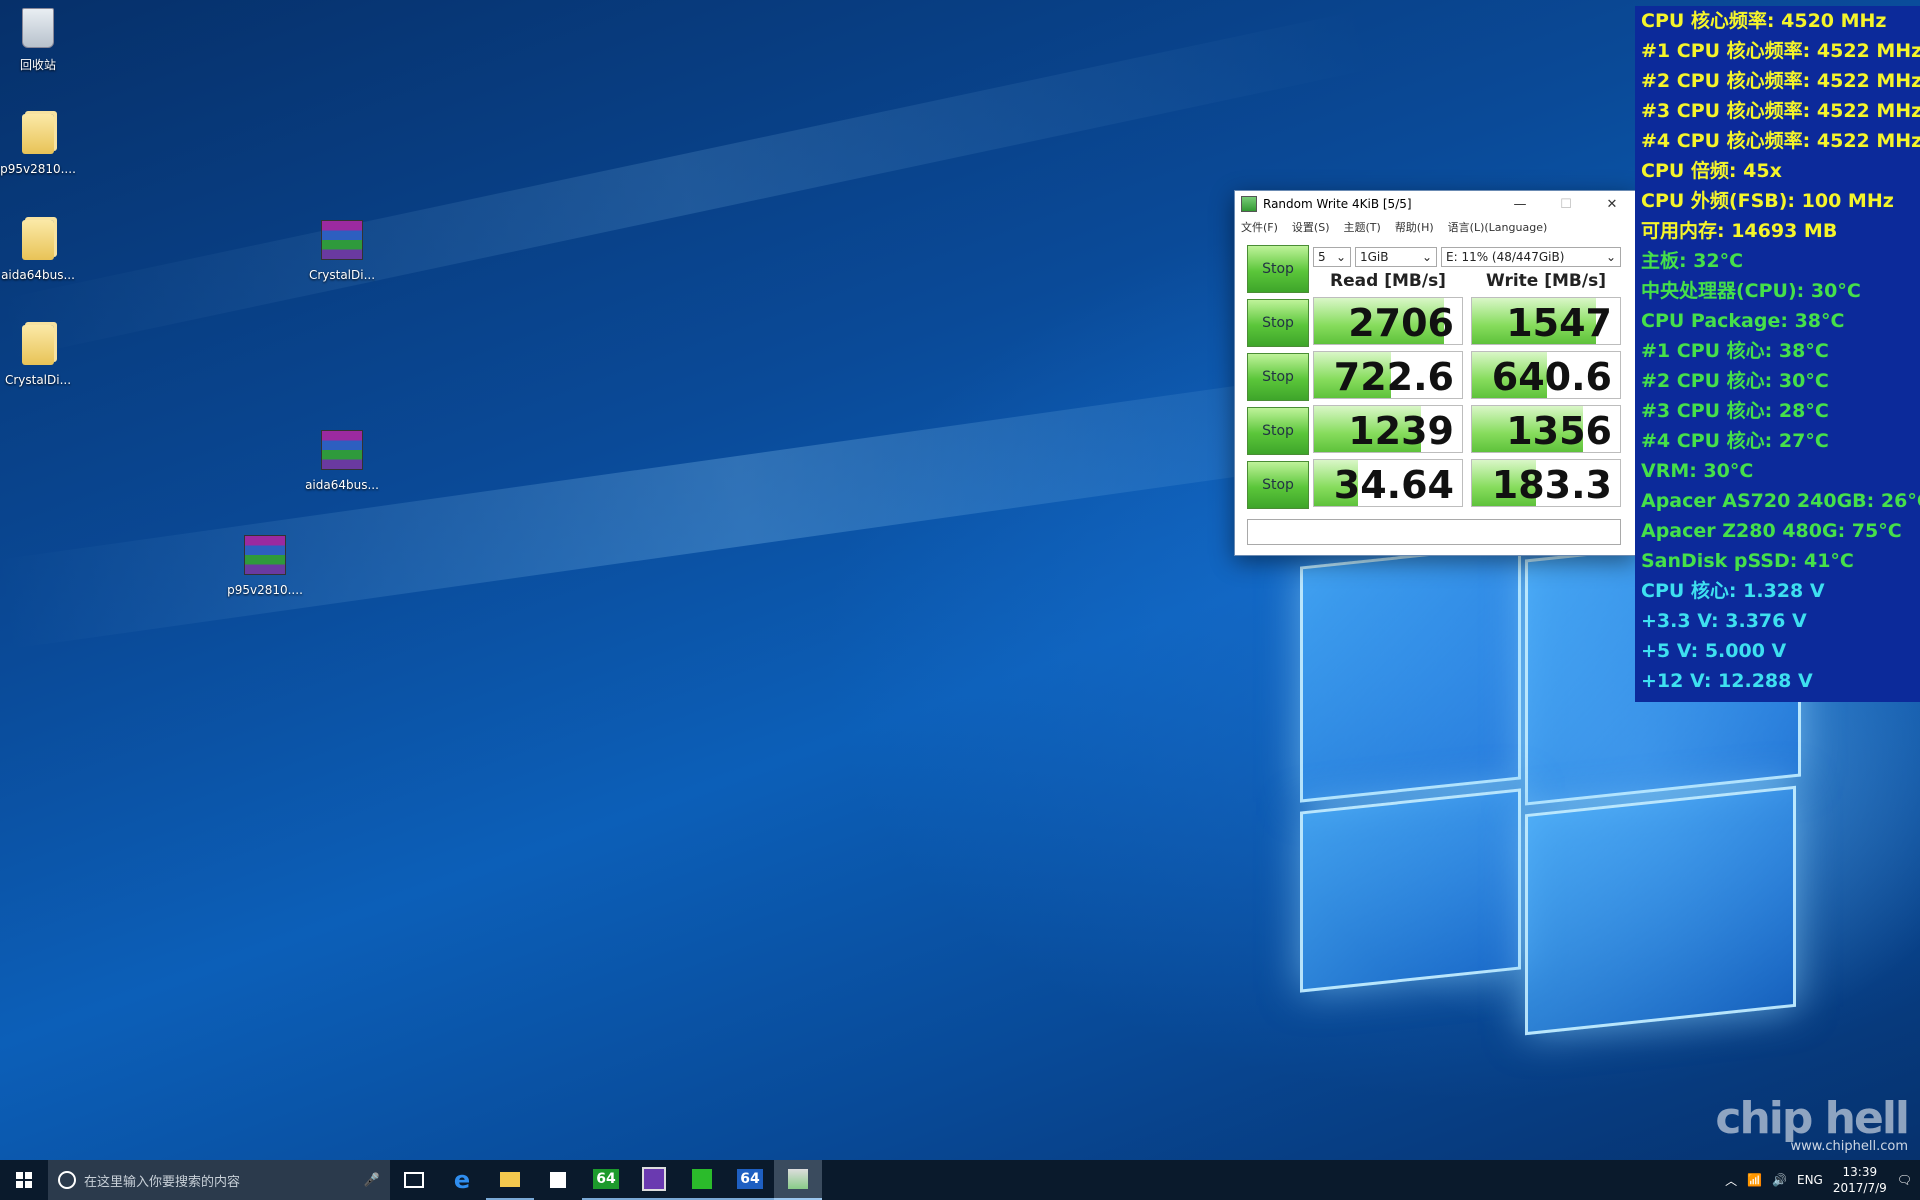 Image resolution: width=1920 pixels, height=1200 pixels. Describe the element at coordinates (1332, 257) in the screenshot. I see `test-count-select: 5 ⌄` at that location.